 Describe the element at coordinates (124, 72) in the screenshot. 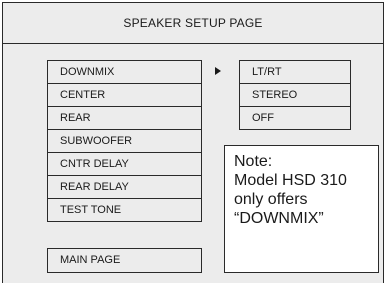

I see `menu-item-downmix: DOWNMIX` at that location.